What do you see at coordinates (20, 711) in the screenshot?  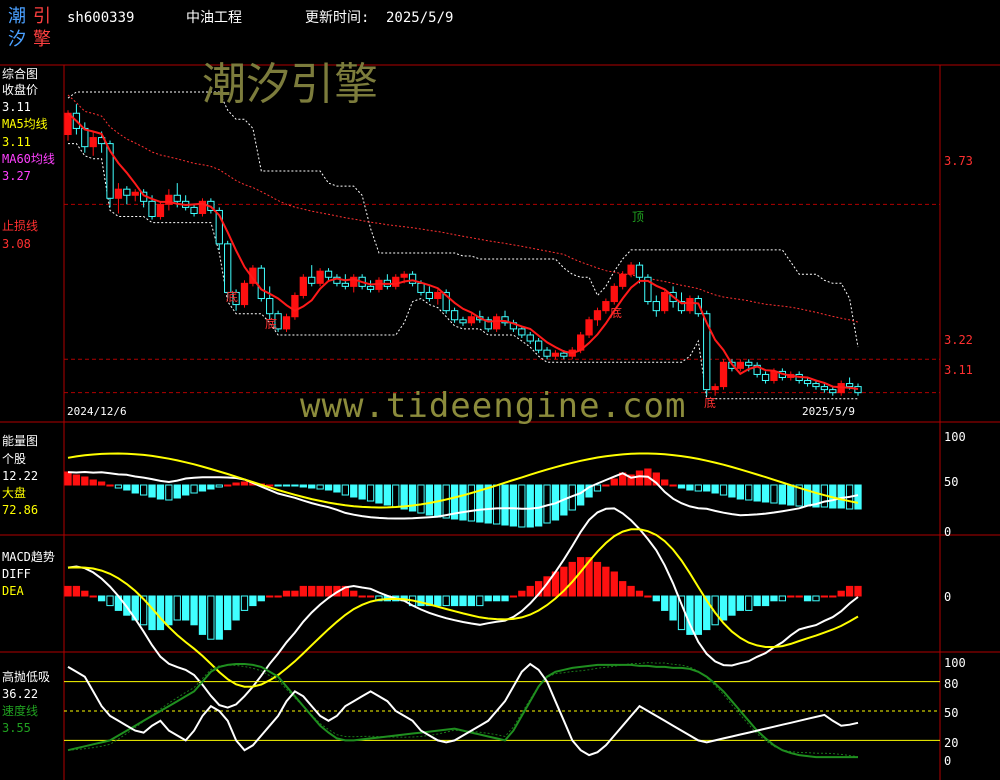 I see `osc-speed-label: 速度线` at bounding box center [20, 711].